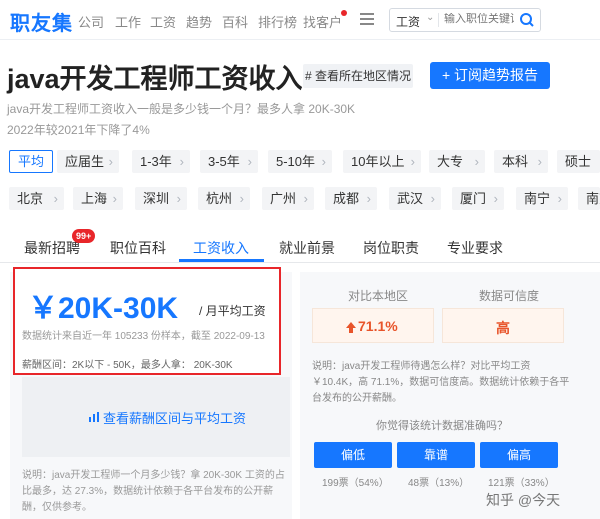 The height and width of the screenshot is (519, 600). I want to click on city-xiamen: 厦门 ›, so click(478, 198).